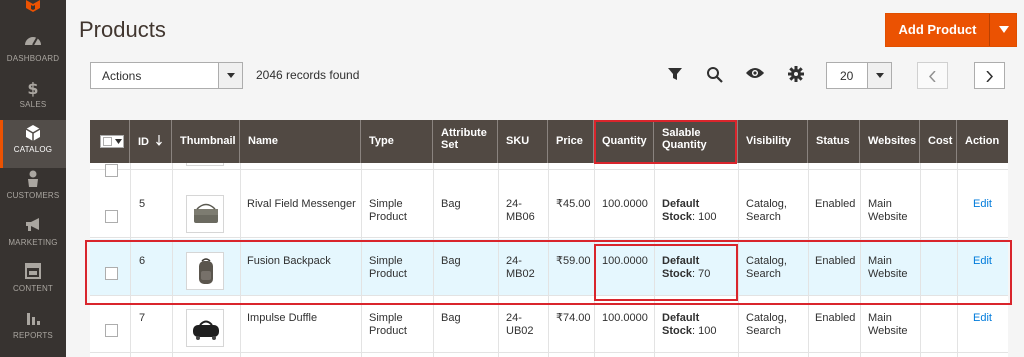 This screenshot has height=357, width=1024. What do you see at coordinates (33, 288) in the screenshot?
I see `sidebar-item-label: CONTENT` at bounding box center [33, 288].